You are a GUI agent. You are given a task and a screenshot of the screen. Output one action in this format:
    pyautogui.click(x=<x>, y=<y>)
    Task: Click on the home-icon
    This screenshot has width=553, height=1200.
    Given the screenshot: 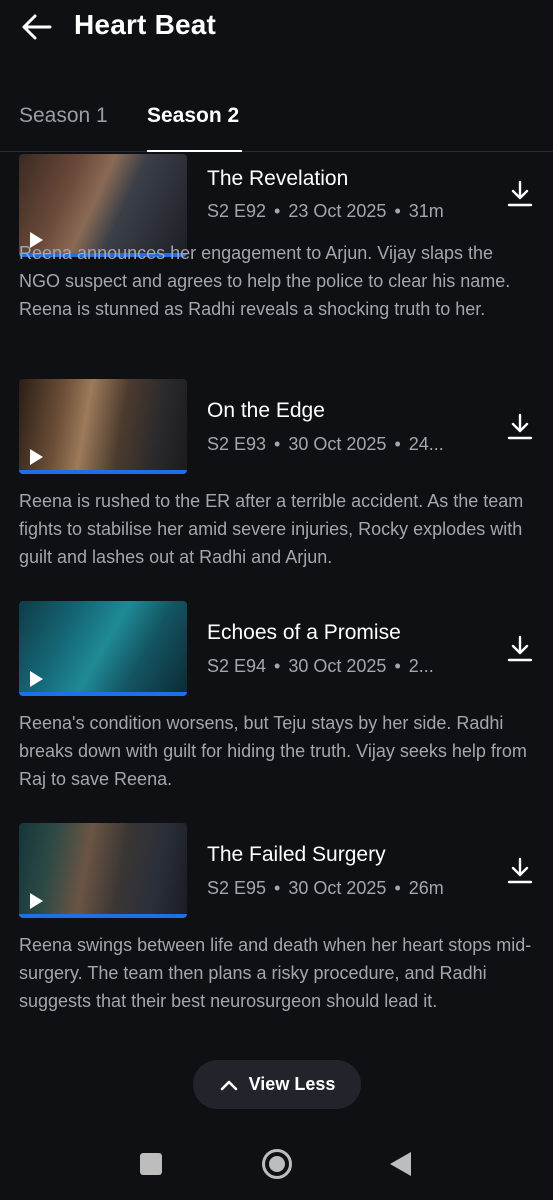 What is the action you would take?
    pyautogui.click(x=277, y=1164)
    